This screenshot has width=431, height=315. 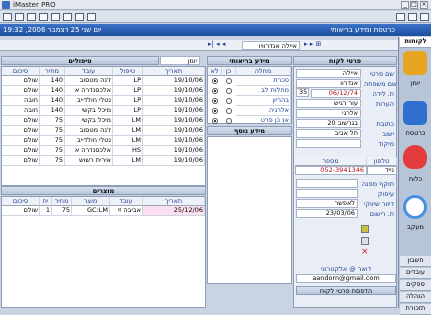 What do you see at coordinates (412, 17) in the screenshot?
I see `text-icon` at bounding box center [412, 17].